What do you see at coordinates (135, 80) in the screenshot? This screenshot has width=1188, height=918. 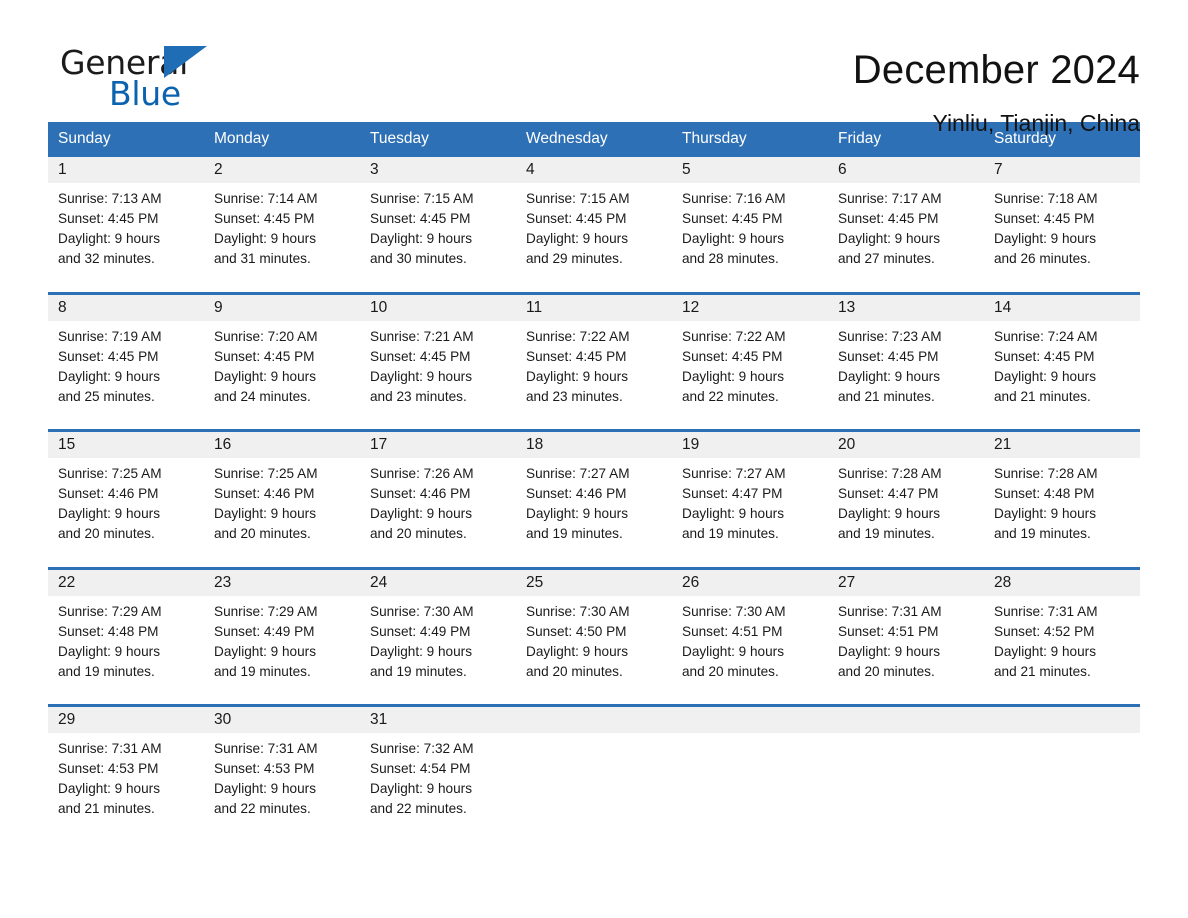 I see `generalblue-logo: General Blue` at bounding box center [135, 80].